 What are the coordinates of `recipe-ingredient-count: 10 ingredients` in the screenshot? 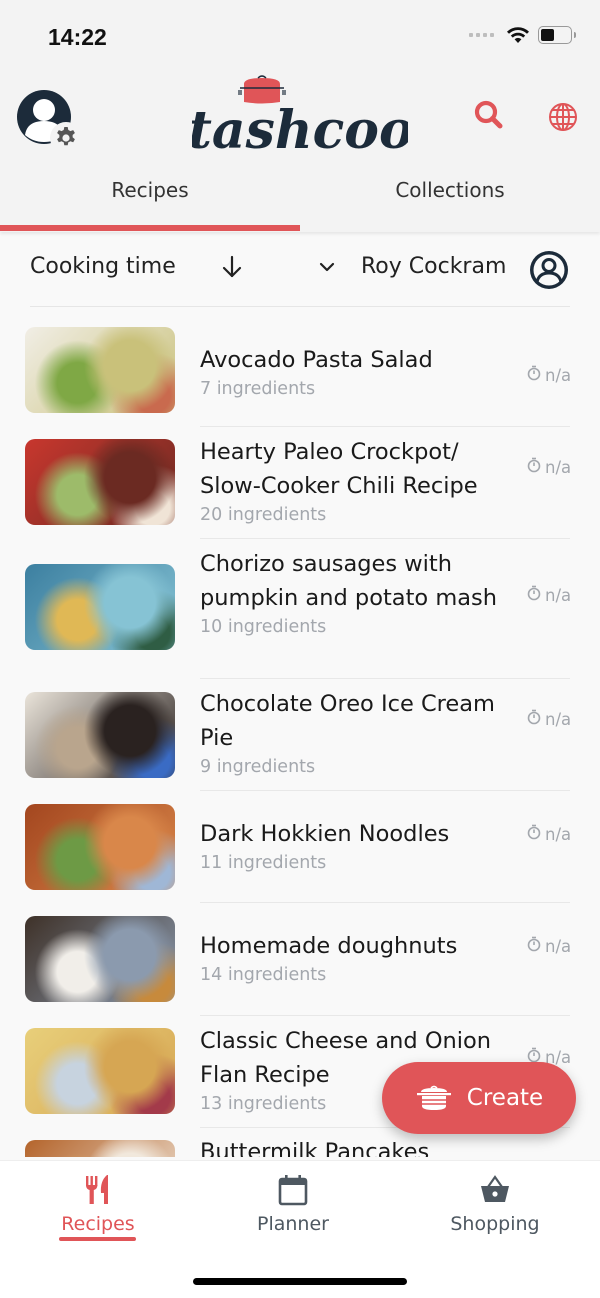 It's located at (263, 627).